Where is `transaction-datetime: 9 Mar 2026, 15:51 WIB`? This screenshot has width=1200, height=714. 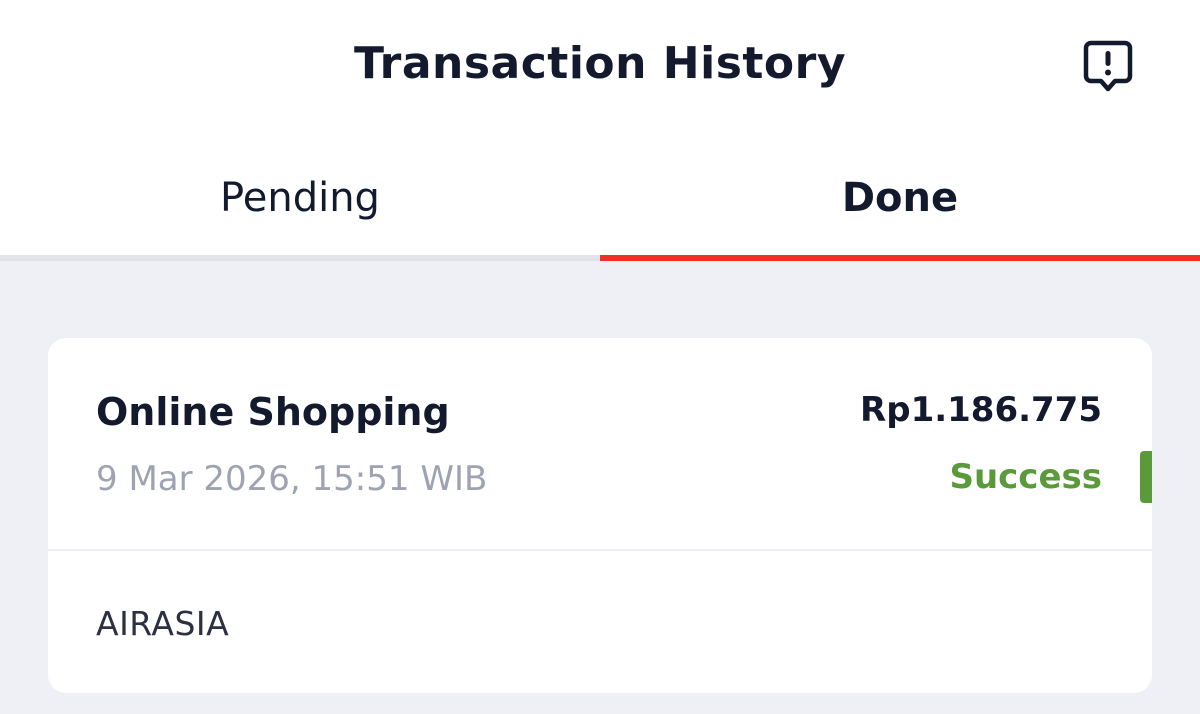 transaction-datetime: 9 Mar 2026, 15:51 WIB is located at coordinates (292, 479).